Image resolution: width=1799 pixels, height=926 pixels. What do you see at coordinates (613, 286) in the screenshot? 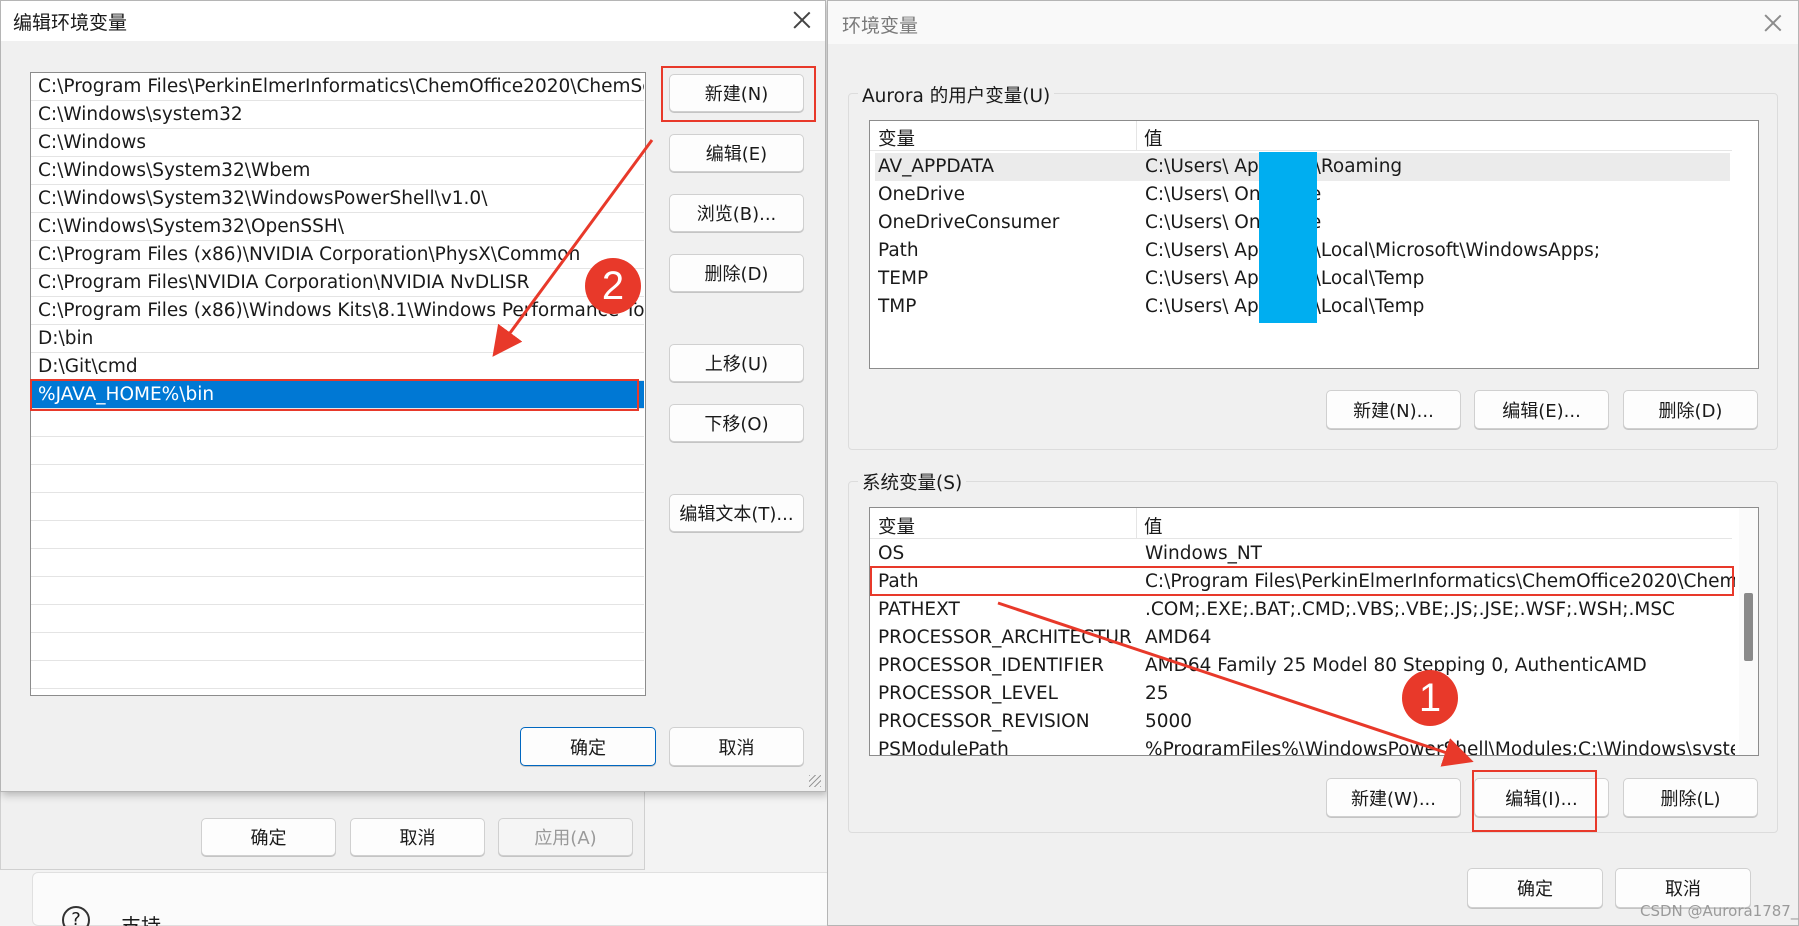
I see `step-2-badge: 2` at bounding box center [613, 286].